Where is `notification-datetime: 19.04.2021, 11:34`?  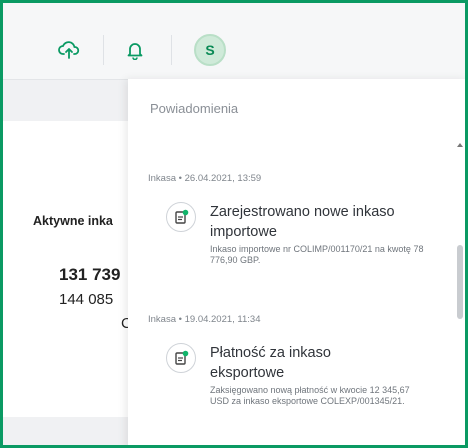 notification-datetime: 19.04.2021, 11:34 is located at coordinates (222, 319).